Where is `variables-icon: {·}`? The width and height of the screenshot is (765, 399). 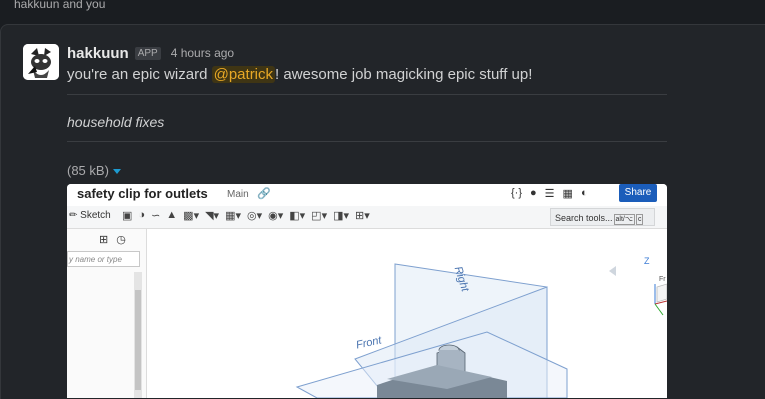 variables-icon: {·} is located at coordinates (517, 193).